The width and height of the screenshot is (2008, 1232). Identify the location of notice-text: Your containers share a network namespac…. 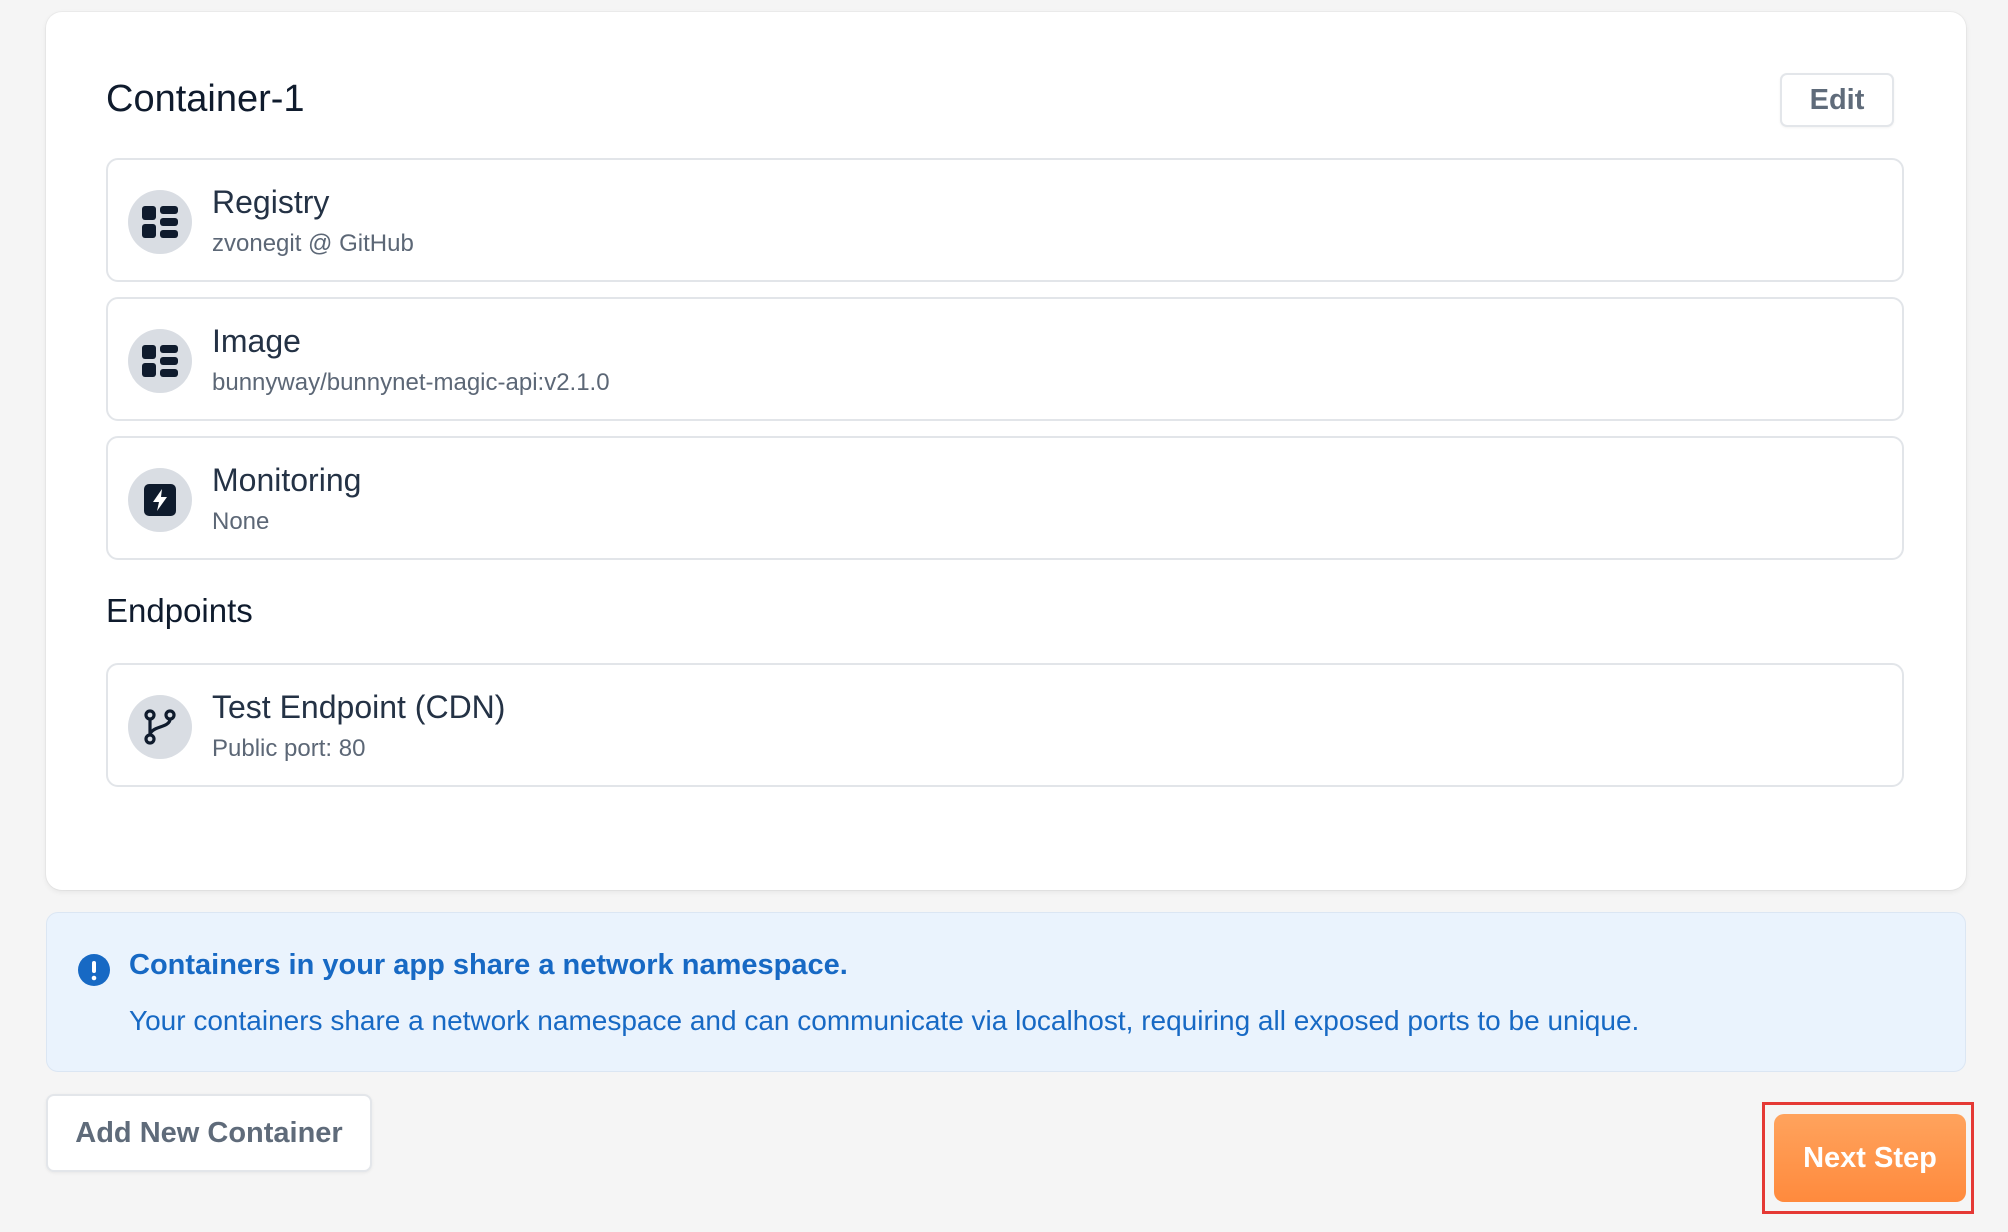
(884, 1020).